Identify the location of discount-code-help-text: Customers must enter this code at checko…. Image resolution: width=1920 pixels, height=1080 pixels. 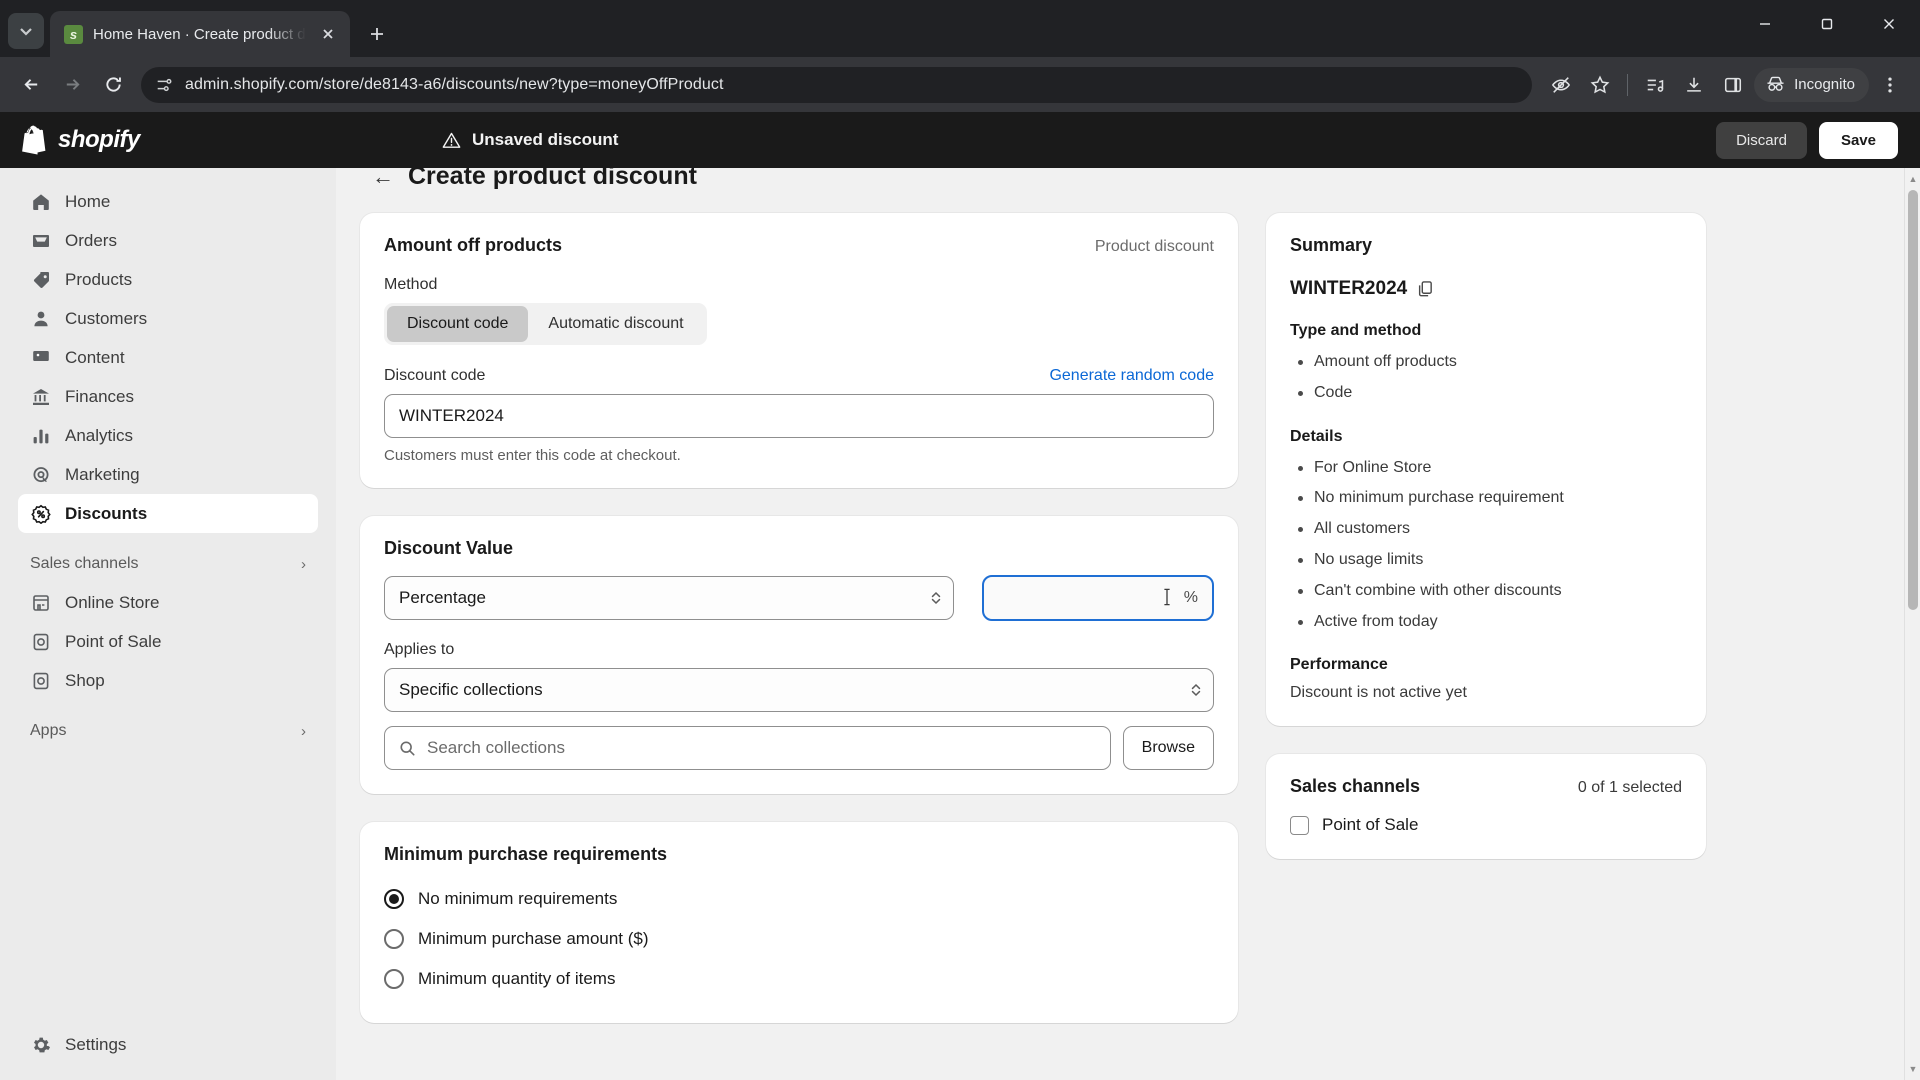
(532, 455).